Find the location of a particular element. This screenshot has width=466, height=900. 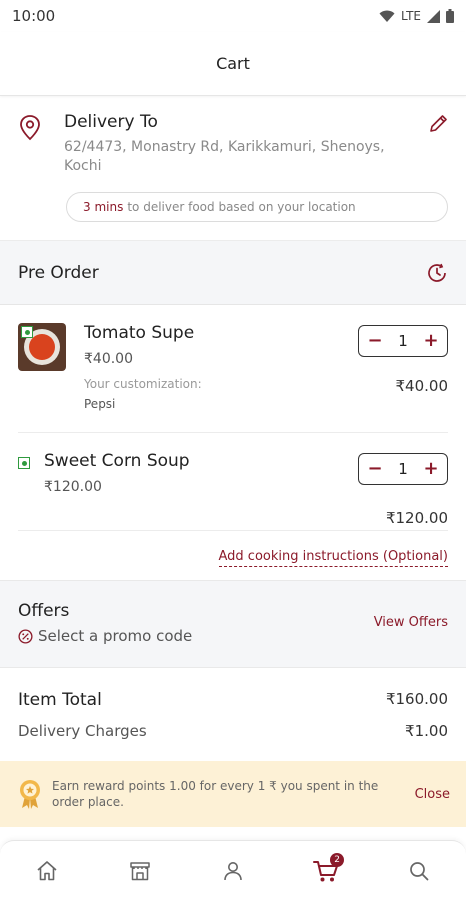

bottom-nav: 2 is located at coordinates (233, 870).